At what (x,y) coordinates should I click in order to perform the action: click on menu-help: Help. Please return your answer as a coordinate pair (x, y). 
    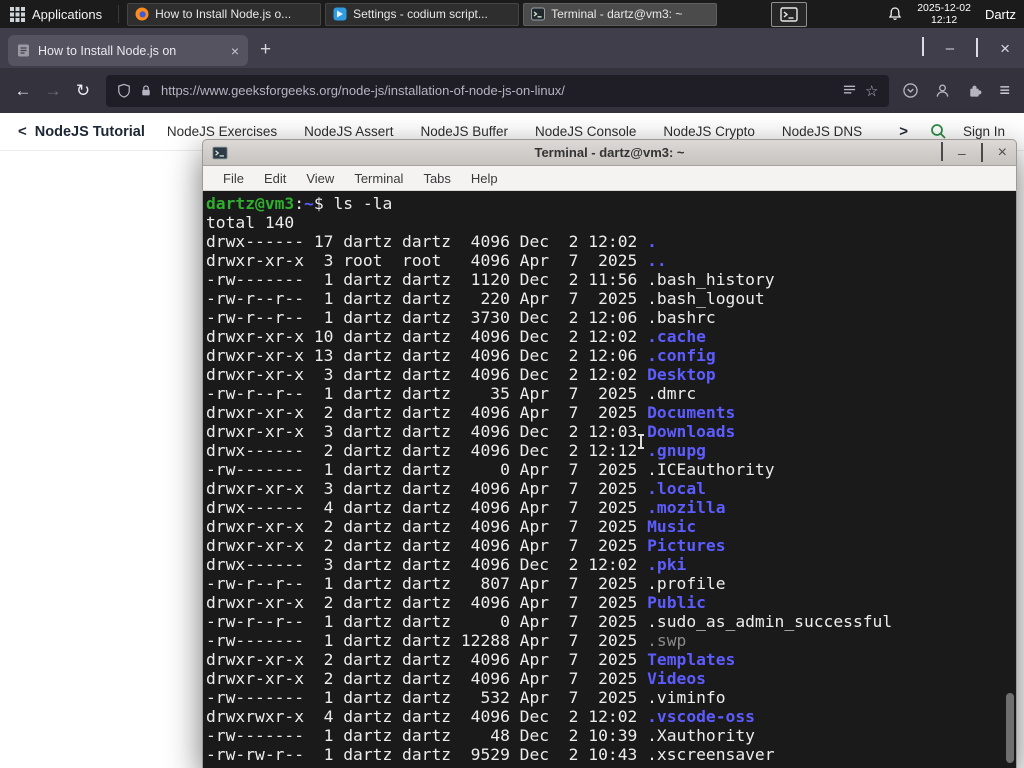
    Looking at the image, I should click on (484, 178).